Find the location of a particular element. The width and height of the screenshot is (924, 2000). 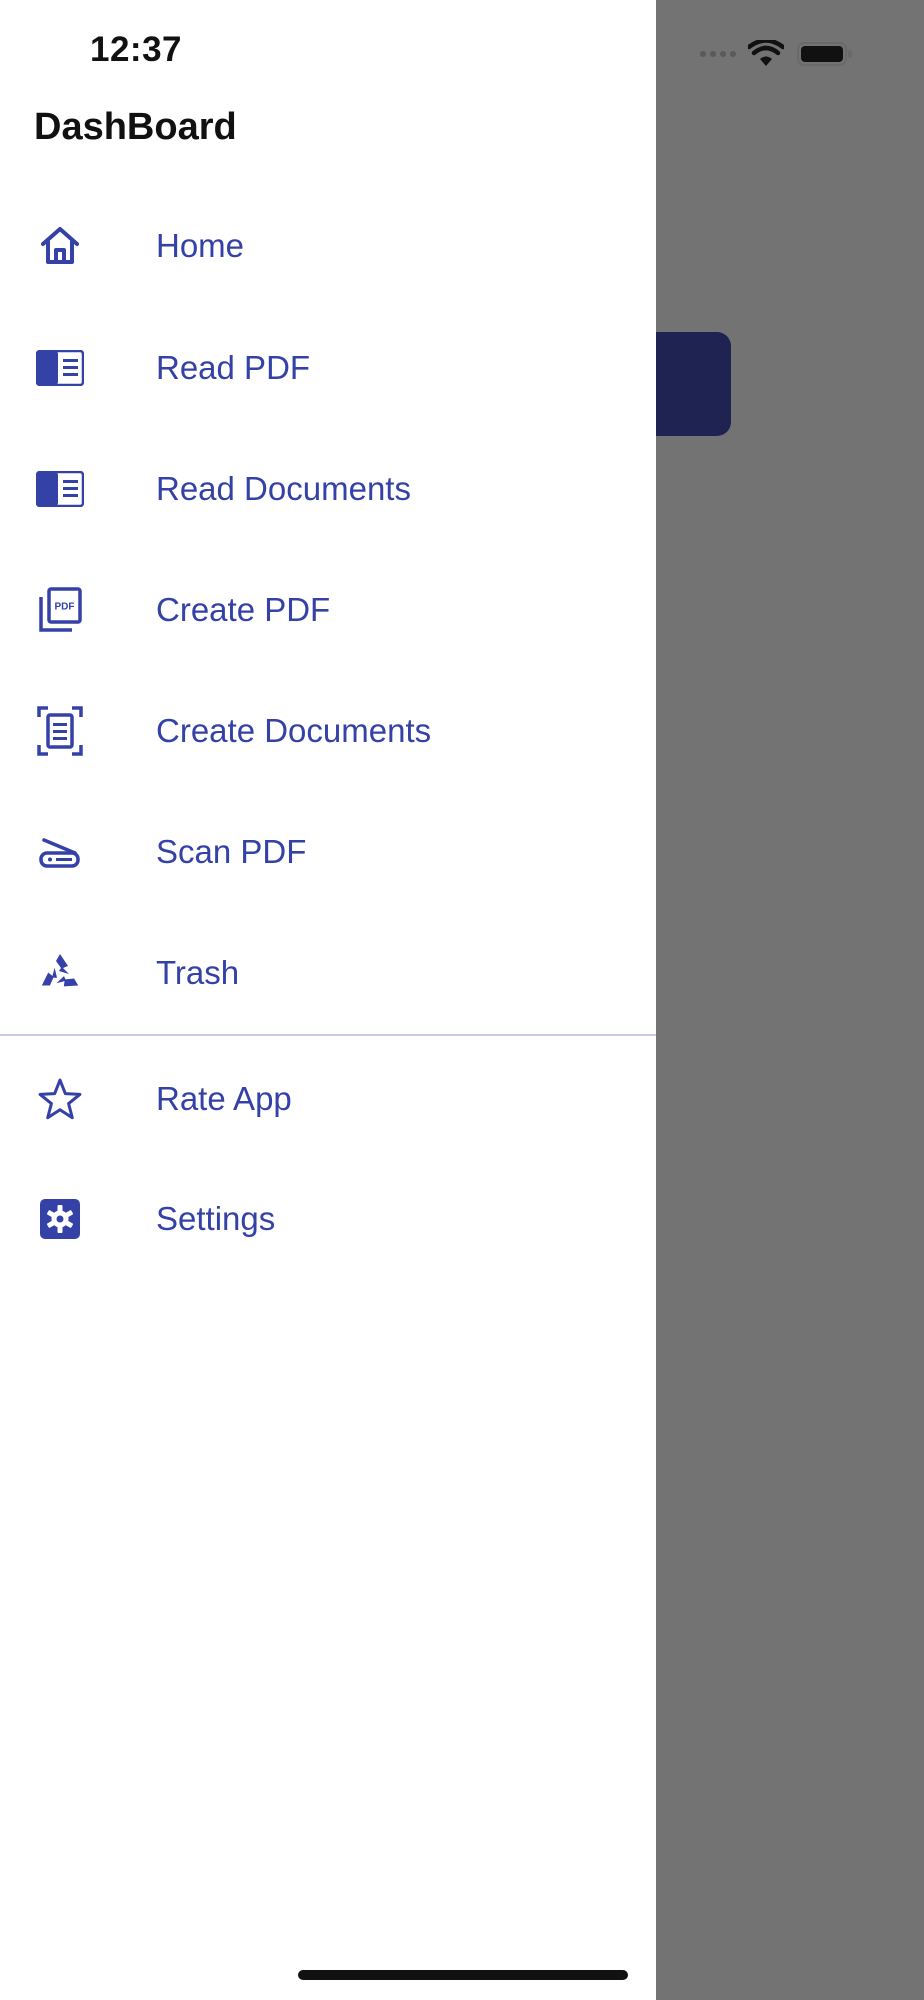

menu-item-create-documents: Create Documents is located at coordinates (328, 731).